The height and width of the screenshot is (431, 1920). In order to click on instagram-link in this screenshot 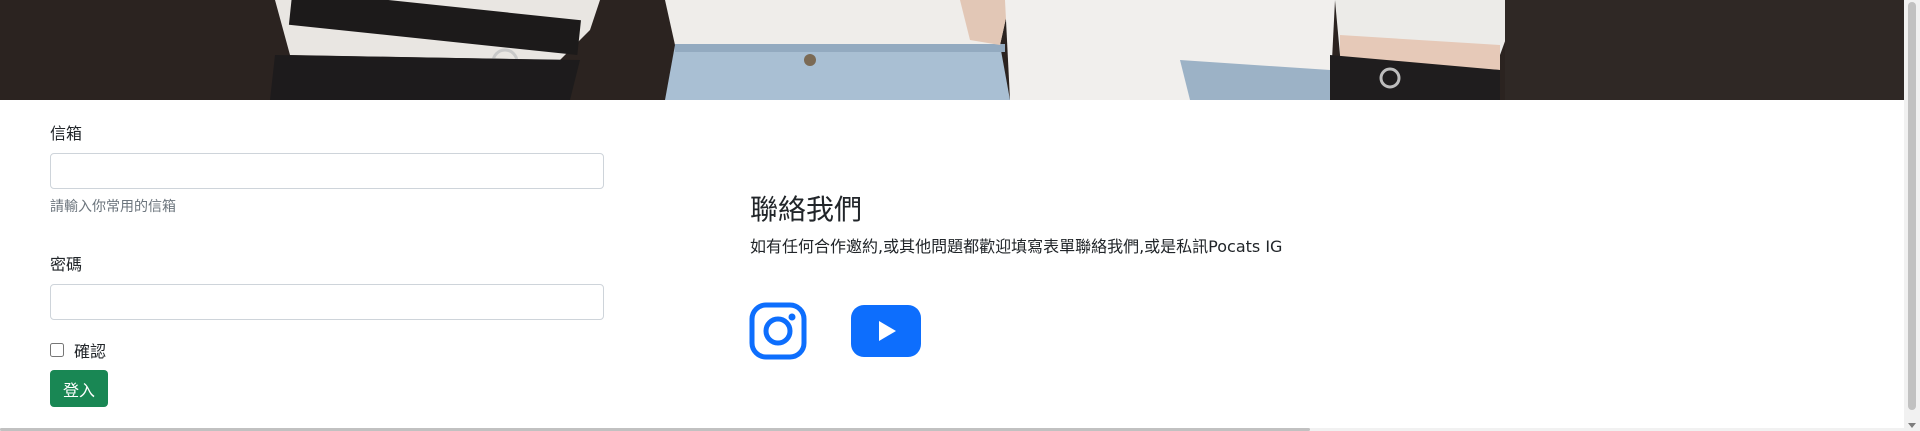, I will do `click(778, 331)`.